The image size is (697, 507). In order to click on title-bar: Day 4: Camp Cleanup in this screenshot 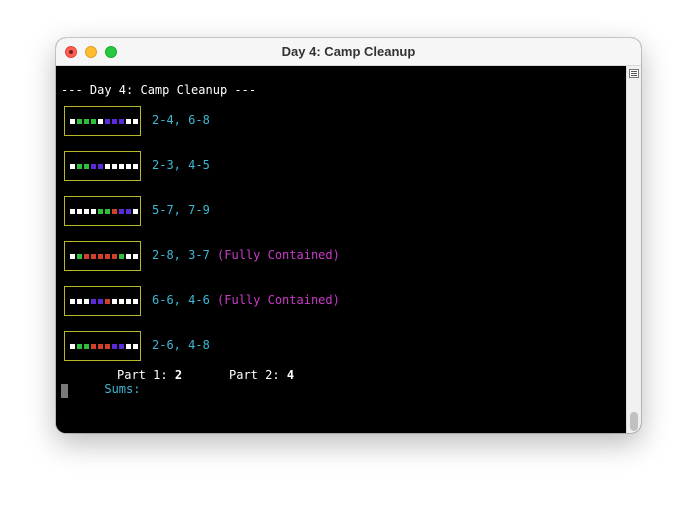, I will do `click(348, 52)`.